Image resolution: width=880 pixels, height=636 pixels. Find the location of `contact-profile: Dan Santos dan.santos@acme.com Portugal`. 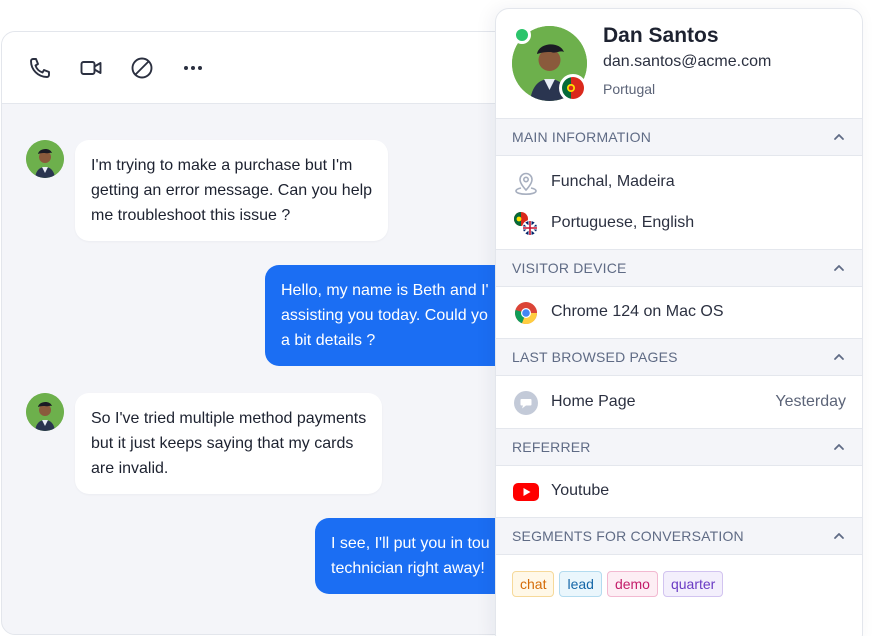

contact-profile: Dan Santos dan.santos@acme.com Portugal is located at coordinates (679, 64).